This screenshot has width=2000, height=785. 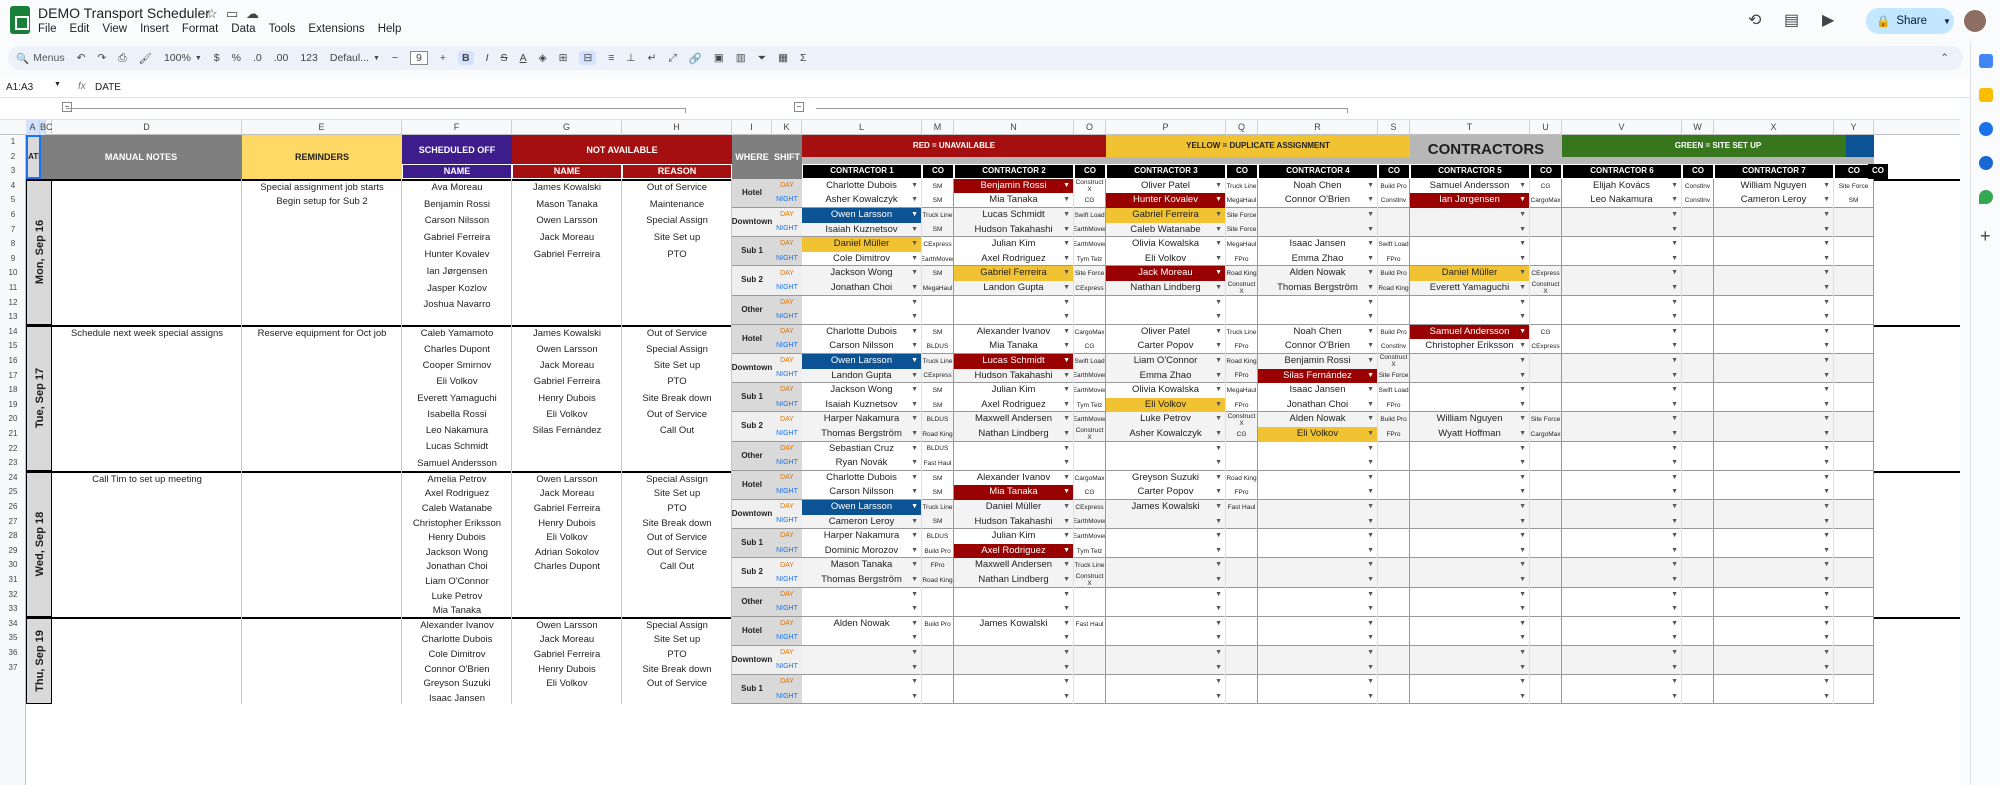 I want to click on not-available-name: Eli Volkov, so click(x=567, y=415).